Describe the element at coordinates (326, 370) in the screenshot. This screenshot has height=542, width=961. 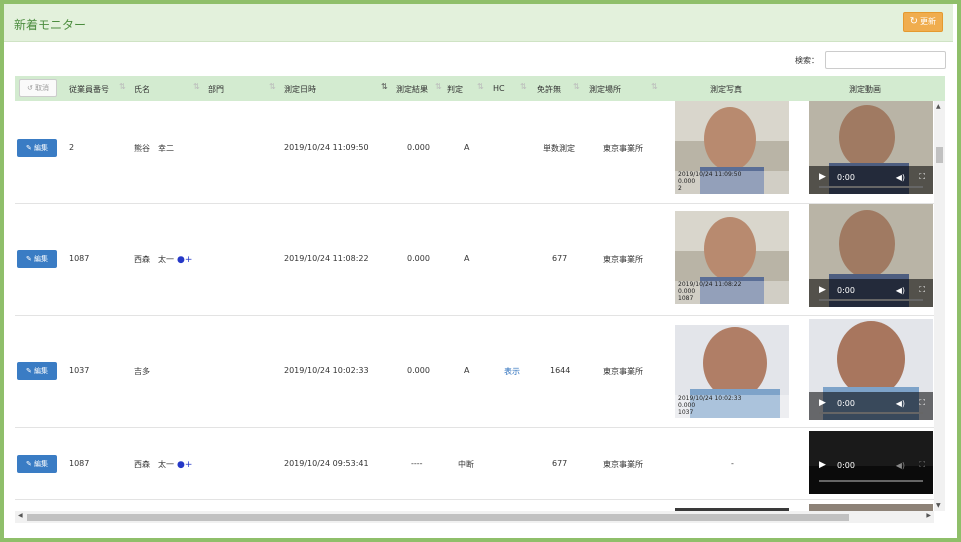
I see `measure-datetime: 2019/10/24 10:02:33` at that location.